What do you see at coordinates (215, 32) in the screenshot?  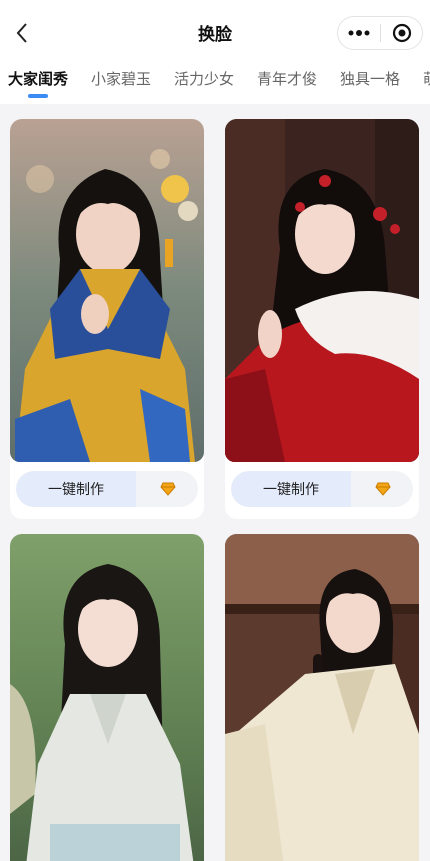 I see `nav-bar: 换脸` at bounding box center [215, 32].